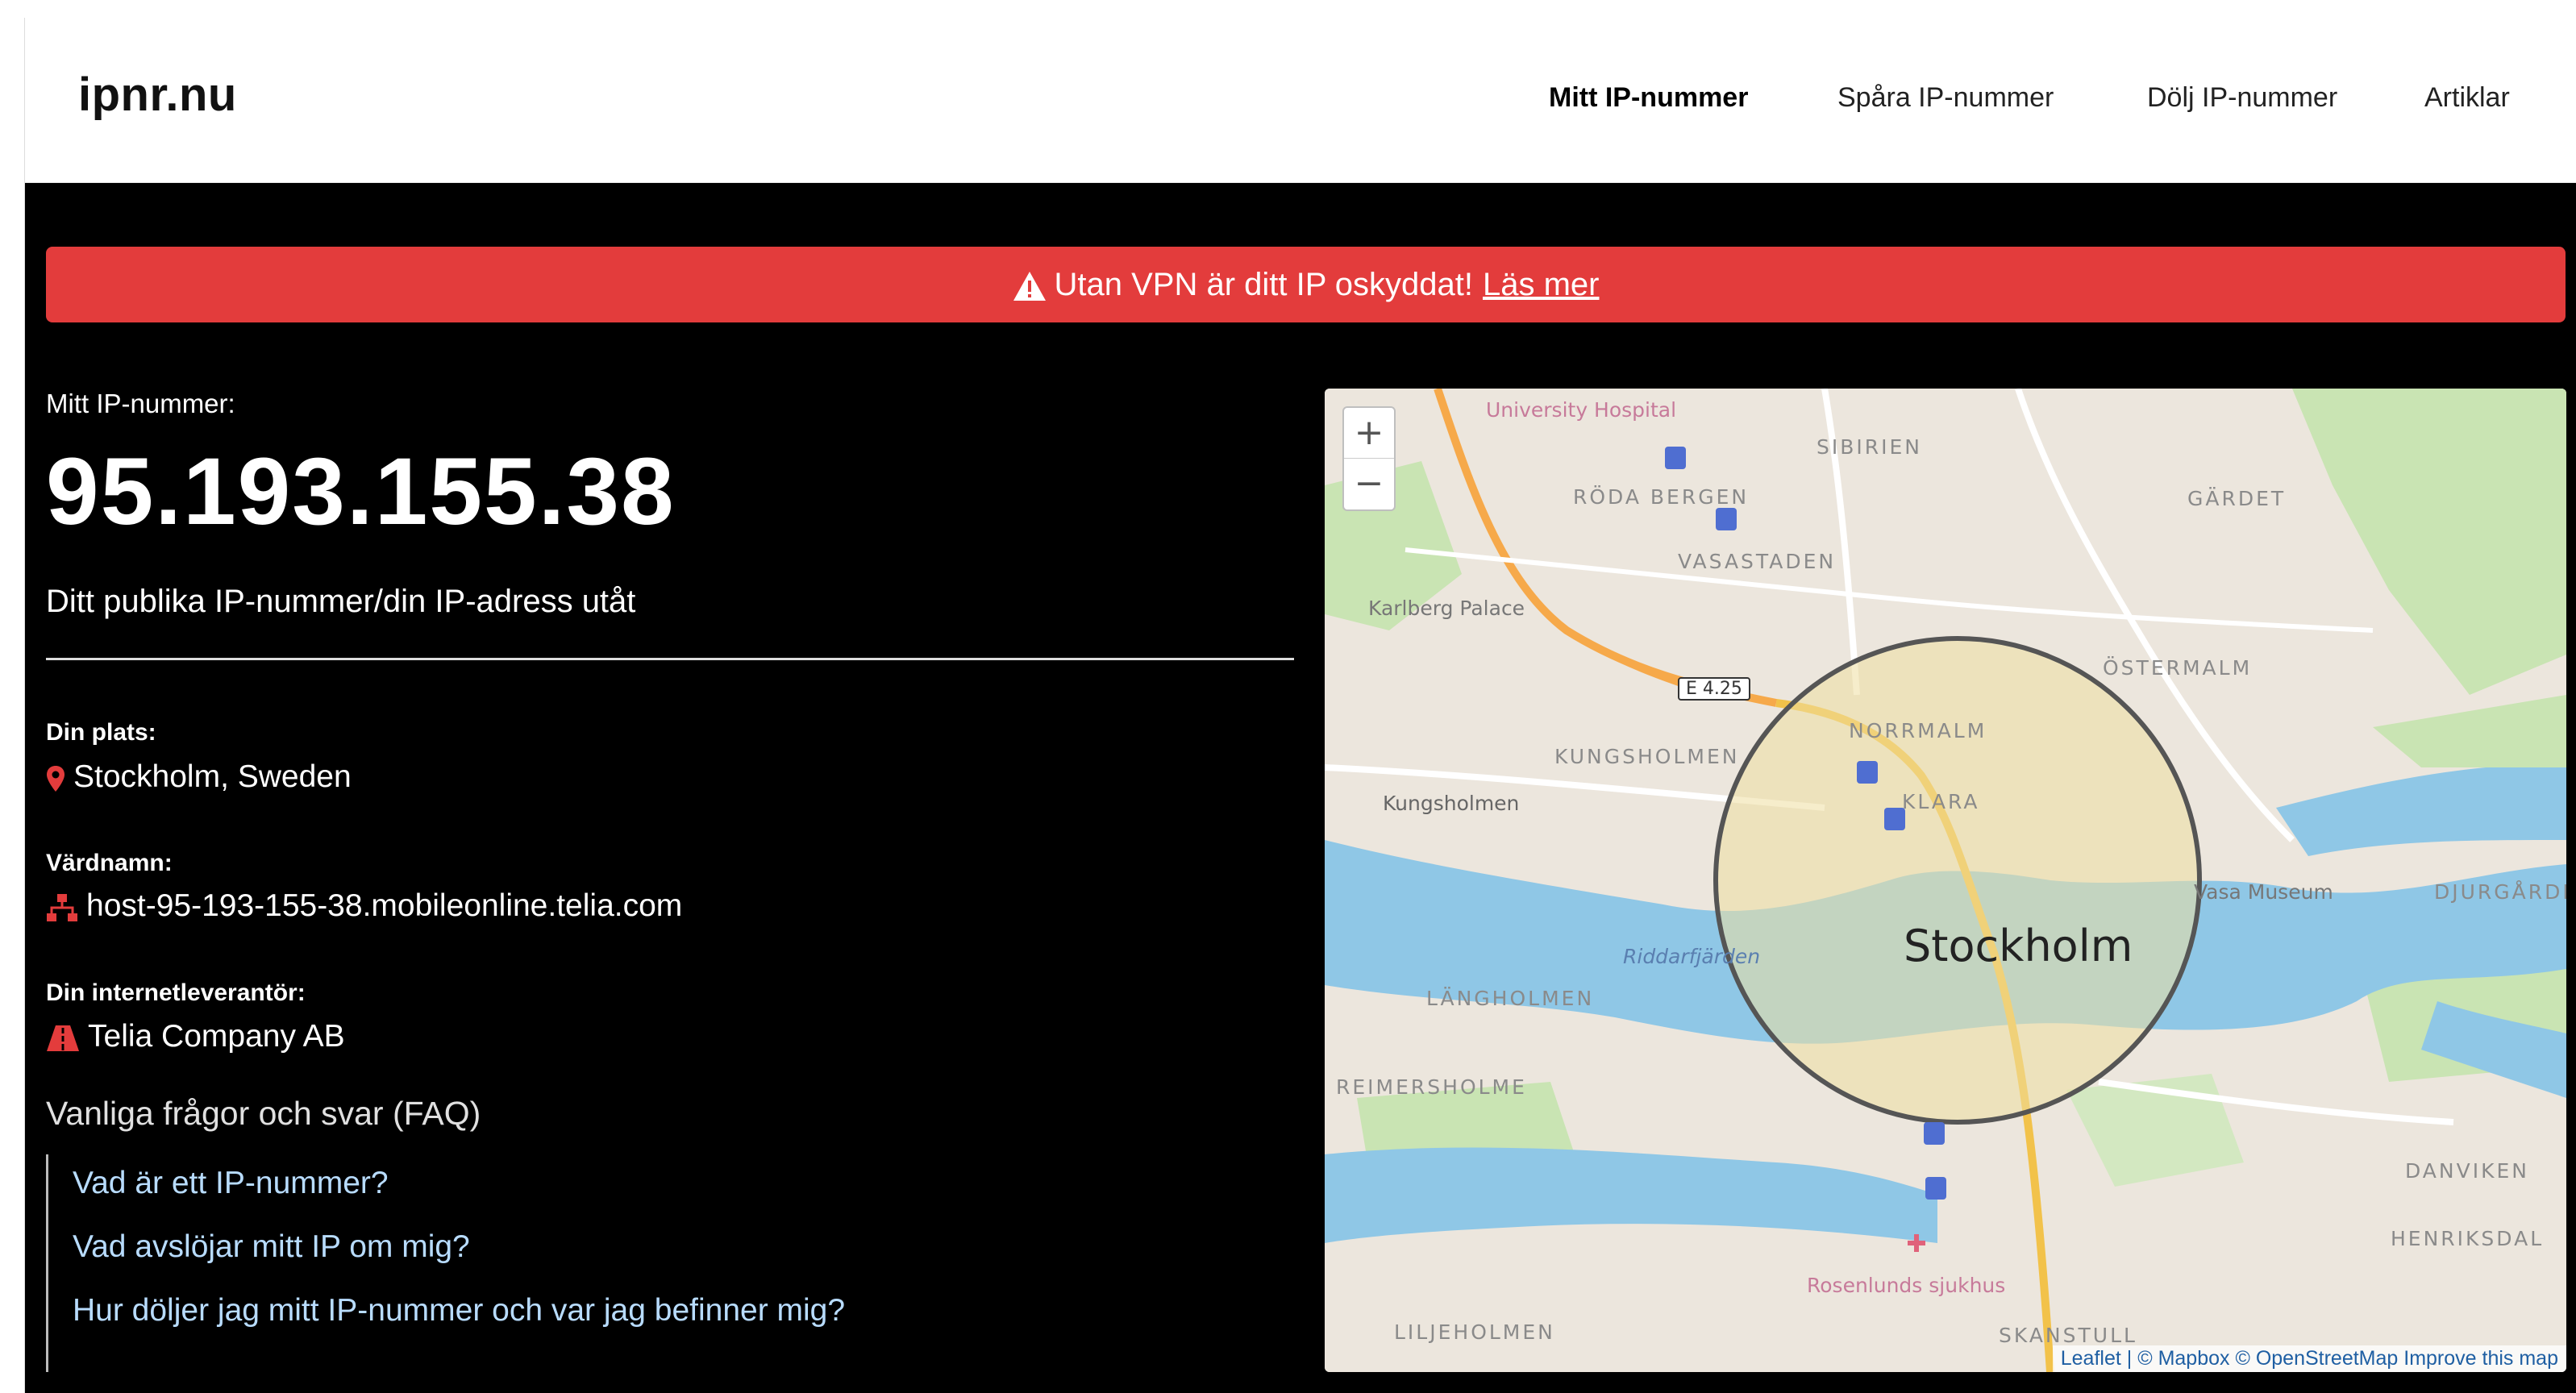  I want to click on map-label: SKANSTULL, so click(2068, 1336).